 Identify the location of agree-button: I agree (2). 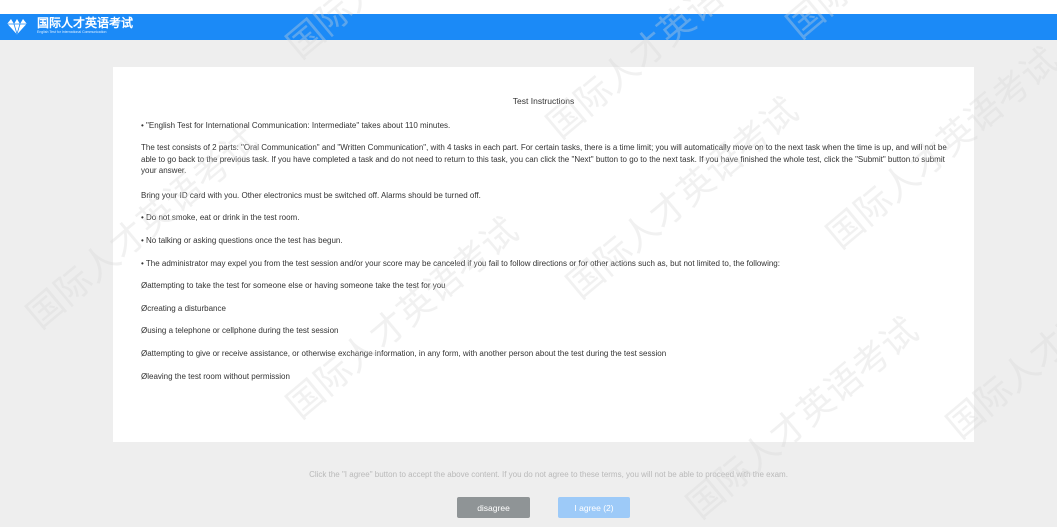
(594, 507).